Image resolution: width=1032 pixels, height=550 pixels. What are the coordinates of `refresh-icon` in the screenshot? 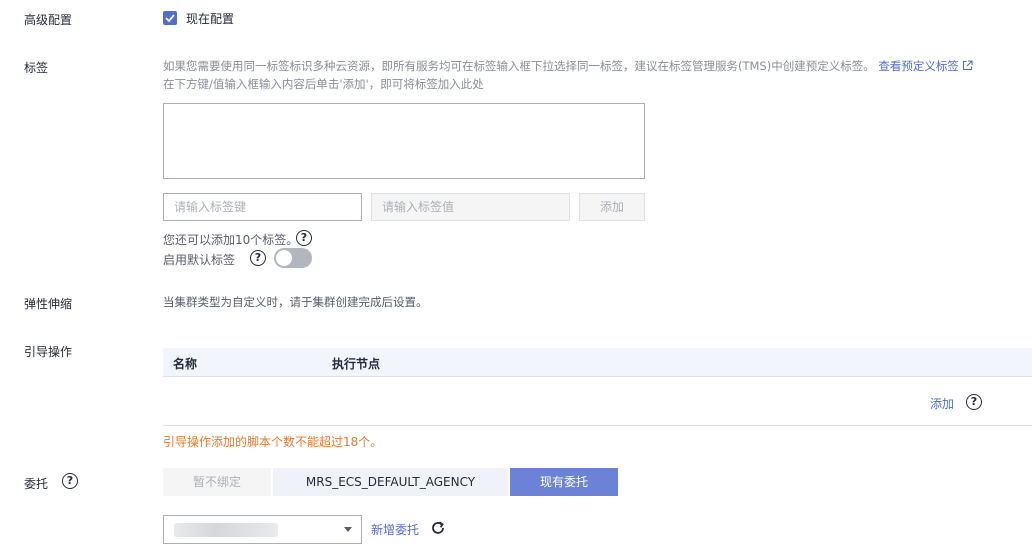 It's located at (438, 528).